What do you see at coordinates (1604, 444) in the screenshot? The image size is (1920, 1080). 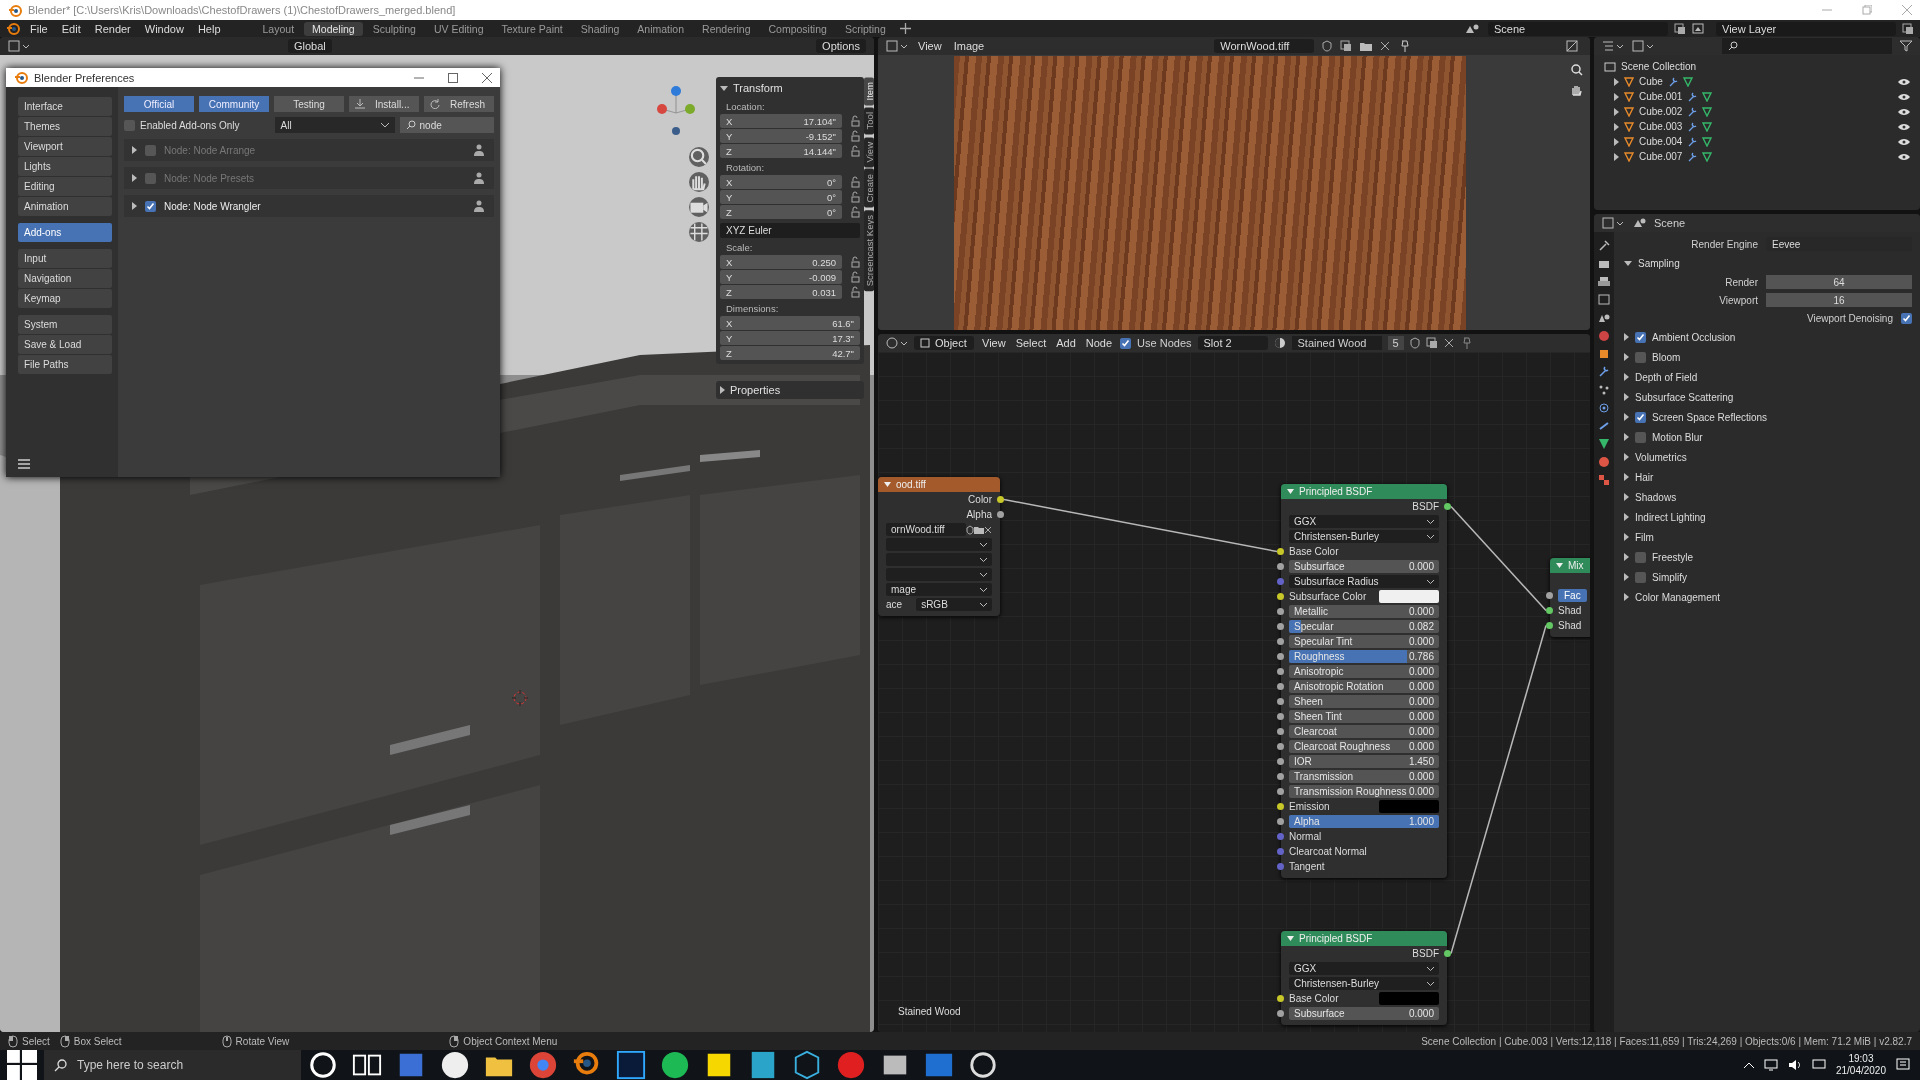 I see `mesh-triangle-icon` at bounding box center [1604, 444].